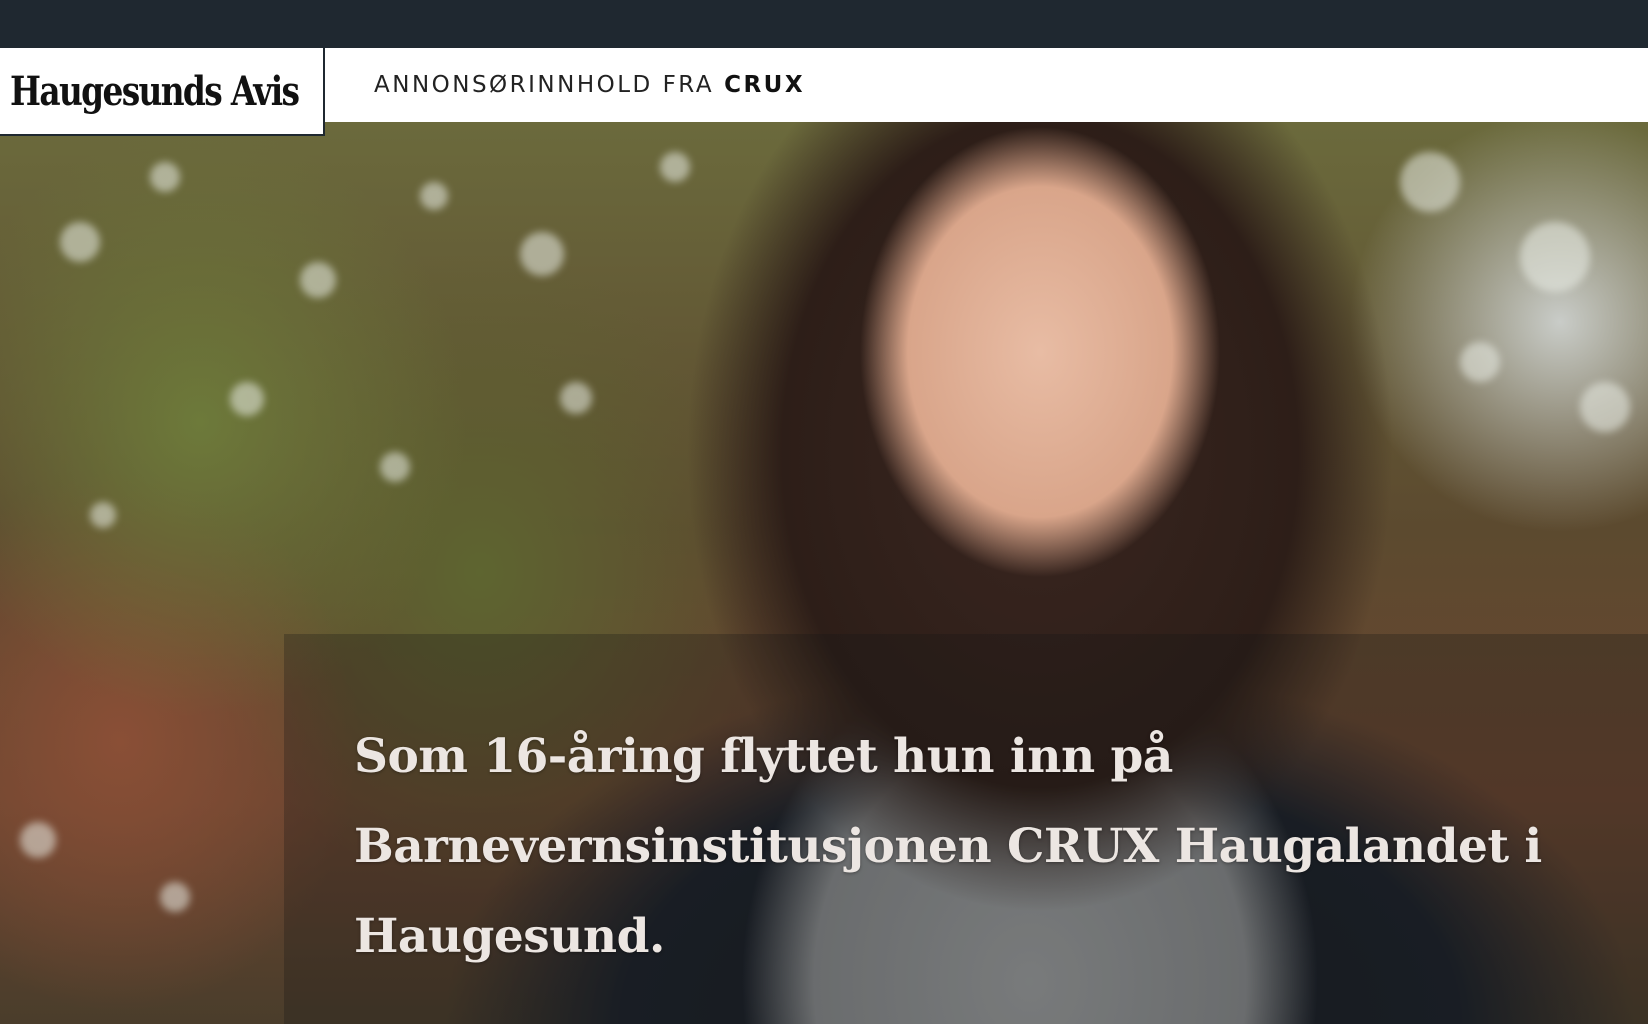 This screenshot has width=1648, height=1024. I want to click on sponsor-prefix: ANNONSØRINNHOLD FRA, so click(544, 85).